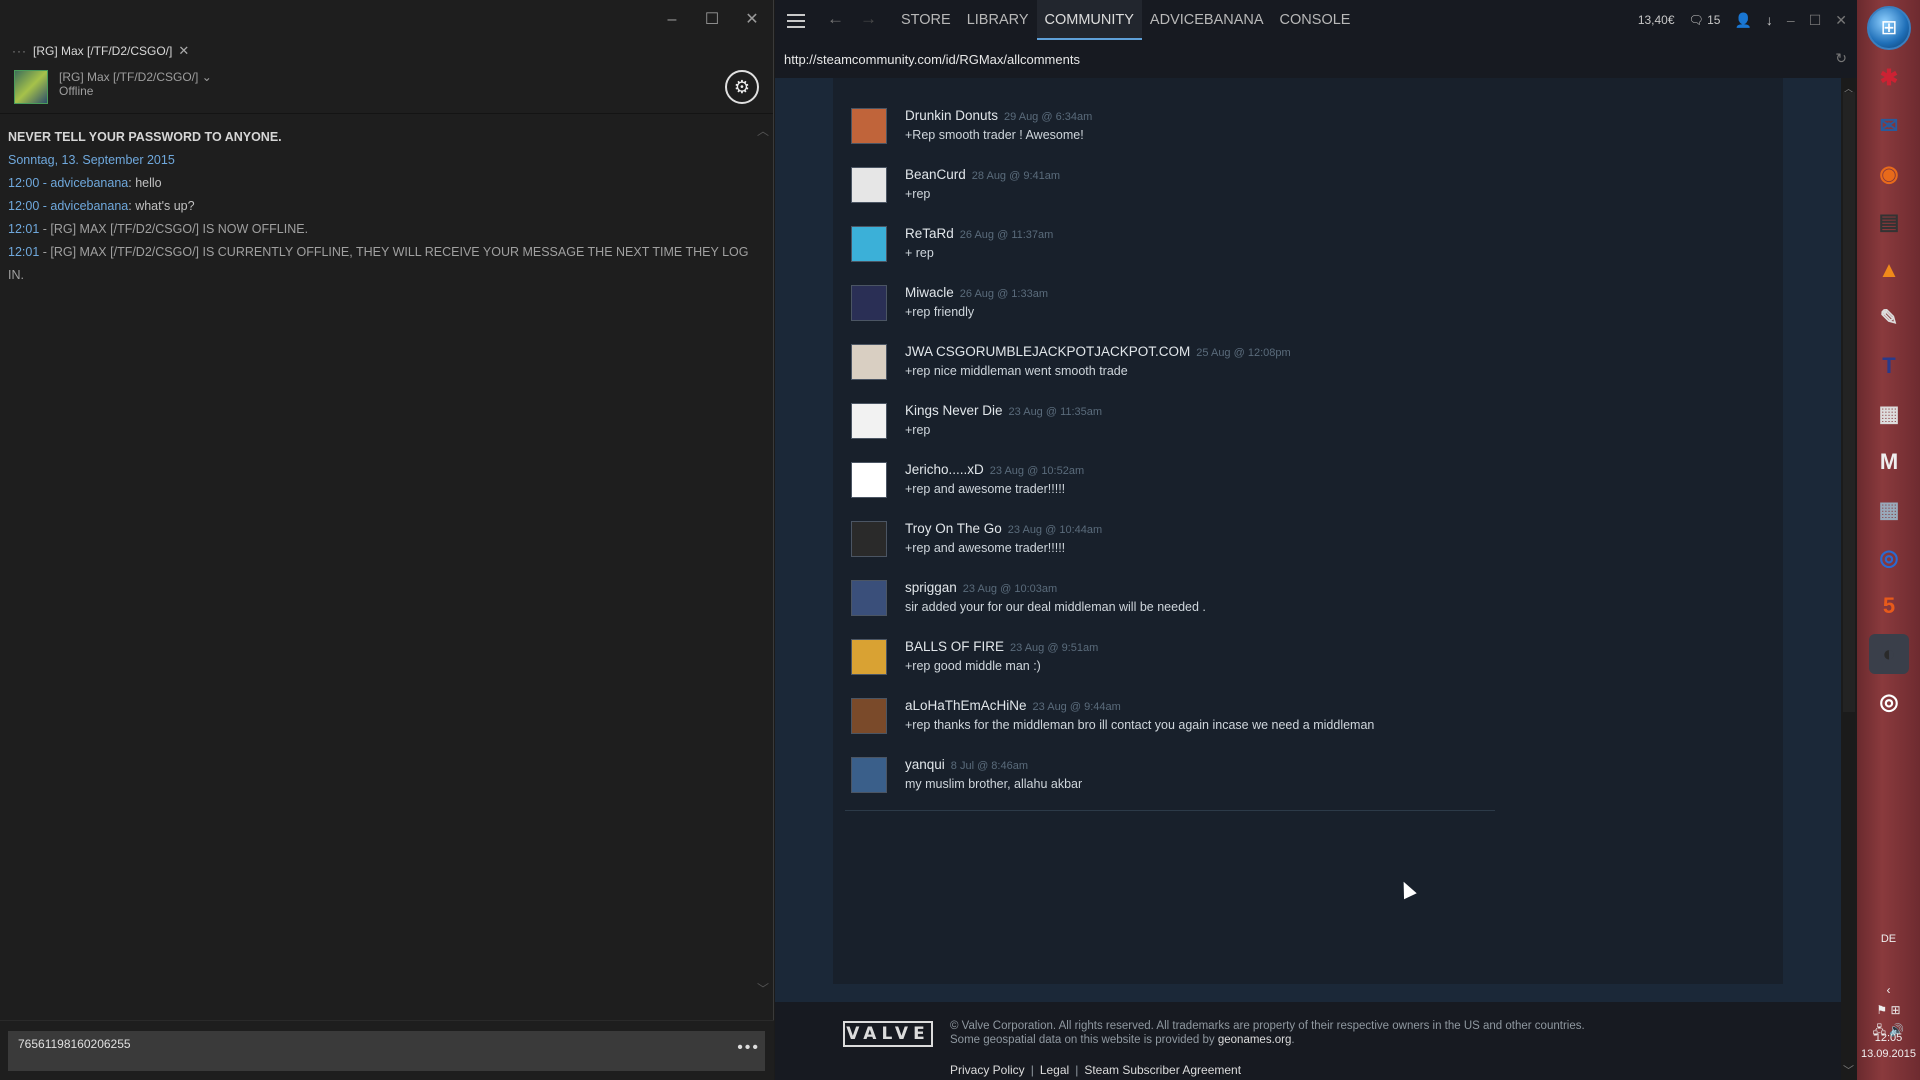 The image size is (1920, 1080). Describe the element at coordinates (1888, 990) in the screenshot. I see `chevron-left-icon: ‹` at that location.